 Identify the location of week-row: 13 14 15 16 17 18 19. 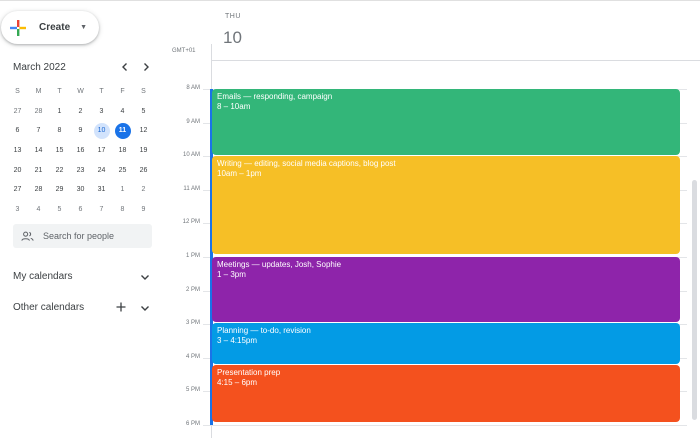
(80, 151).